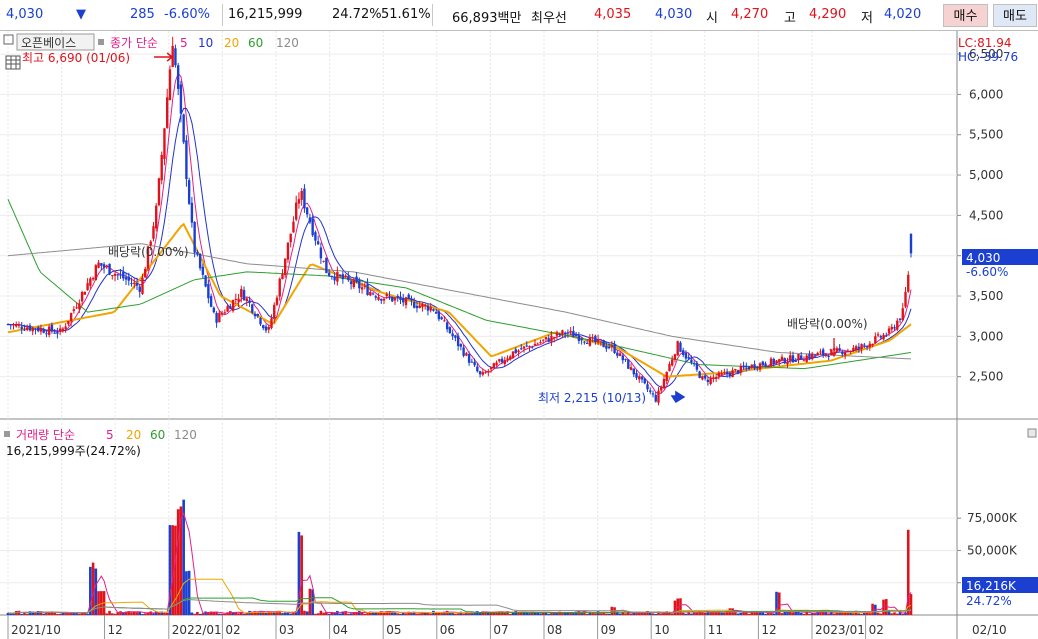  What do you see at coordinates (205, 43) in the screenshot?
I see `ma10-legend: 10` at bounding box center [205, 43].